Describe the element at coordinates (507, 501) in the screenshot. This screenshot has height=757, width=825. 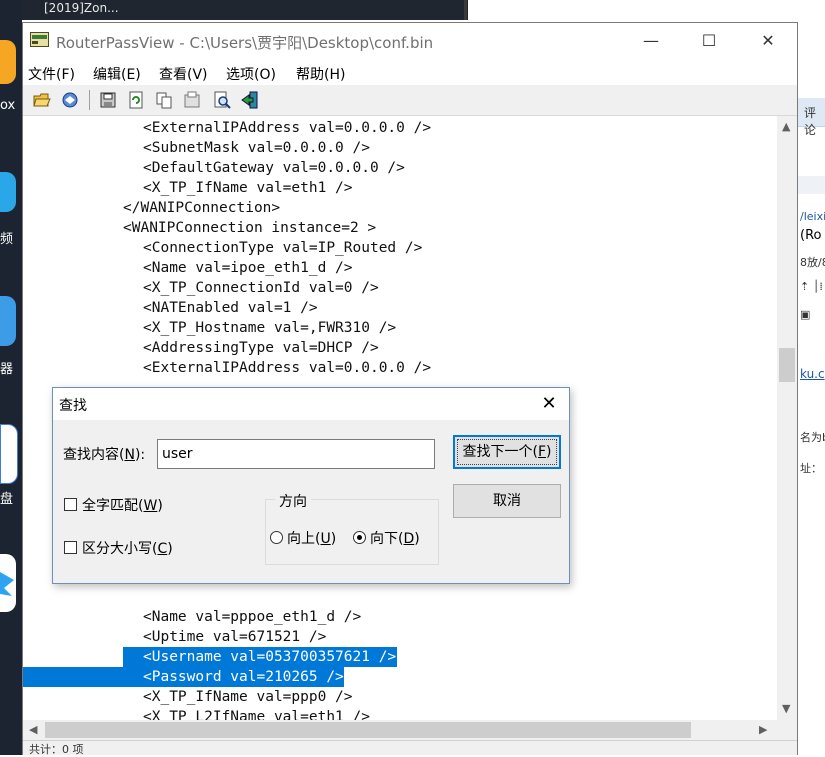
I see `cancel-button: 取消` at that location.